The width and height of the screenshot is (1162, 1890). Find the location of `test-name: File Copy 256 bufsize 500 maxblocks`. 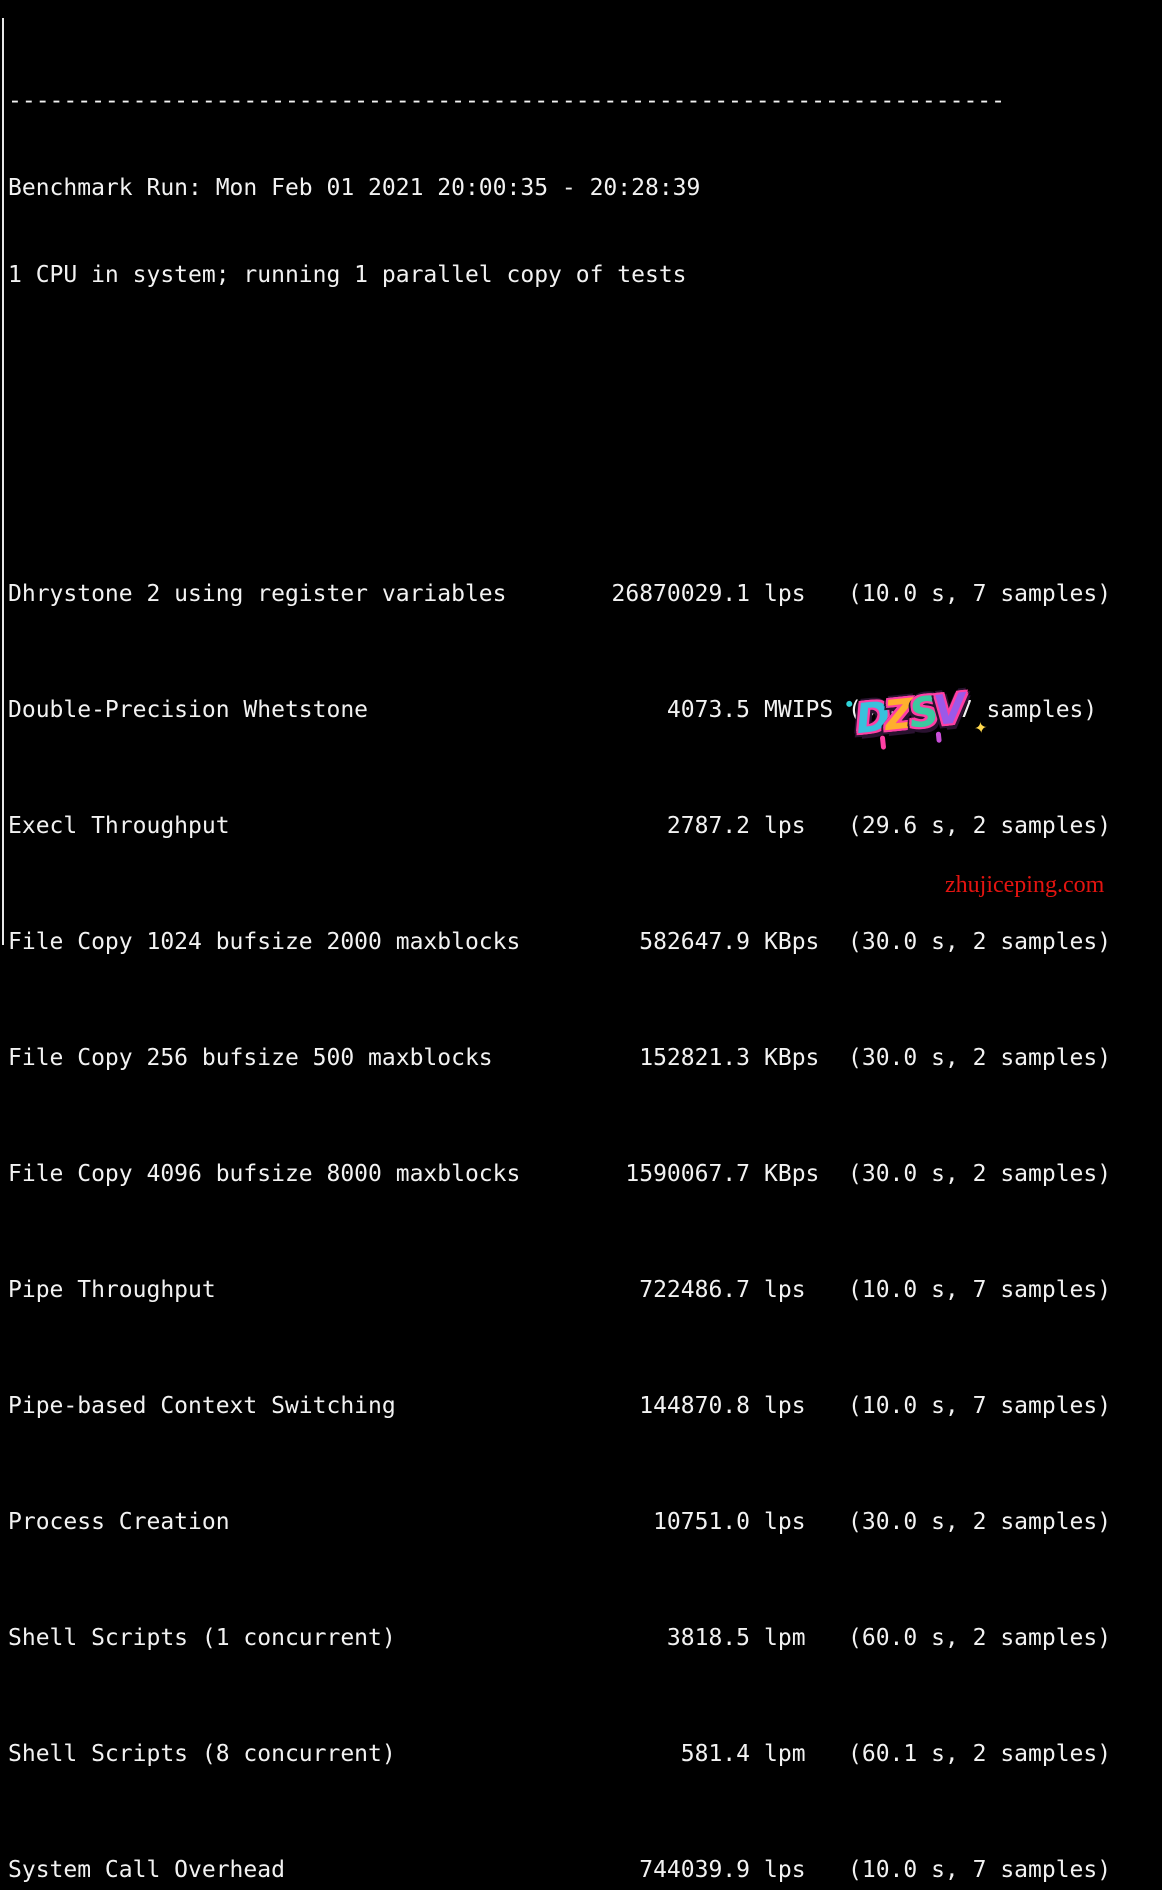

test-name: File Copy 256 bufsize 500 maxblocks is located at coordinates (250, 1058).